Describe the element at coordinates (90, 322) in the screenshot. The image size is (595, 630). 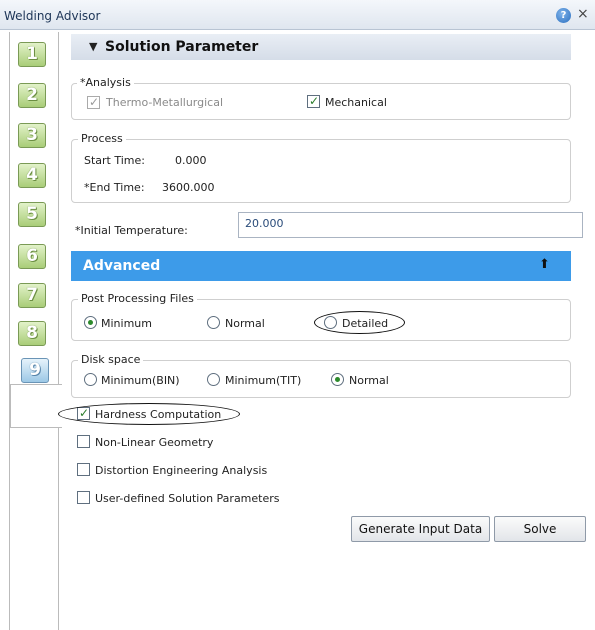
I see `post-minimum-radio` at that location.